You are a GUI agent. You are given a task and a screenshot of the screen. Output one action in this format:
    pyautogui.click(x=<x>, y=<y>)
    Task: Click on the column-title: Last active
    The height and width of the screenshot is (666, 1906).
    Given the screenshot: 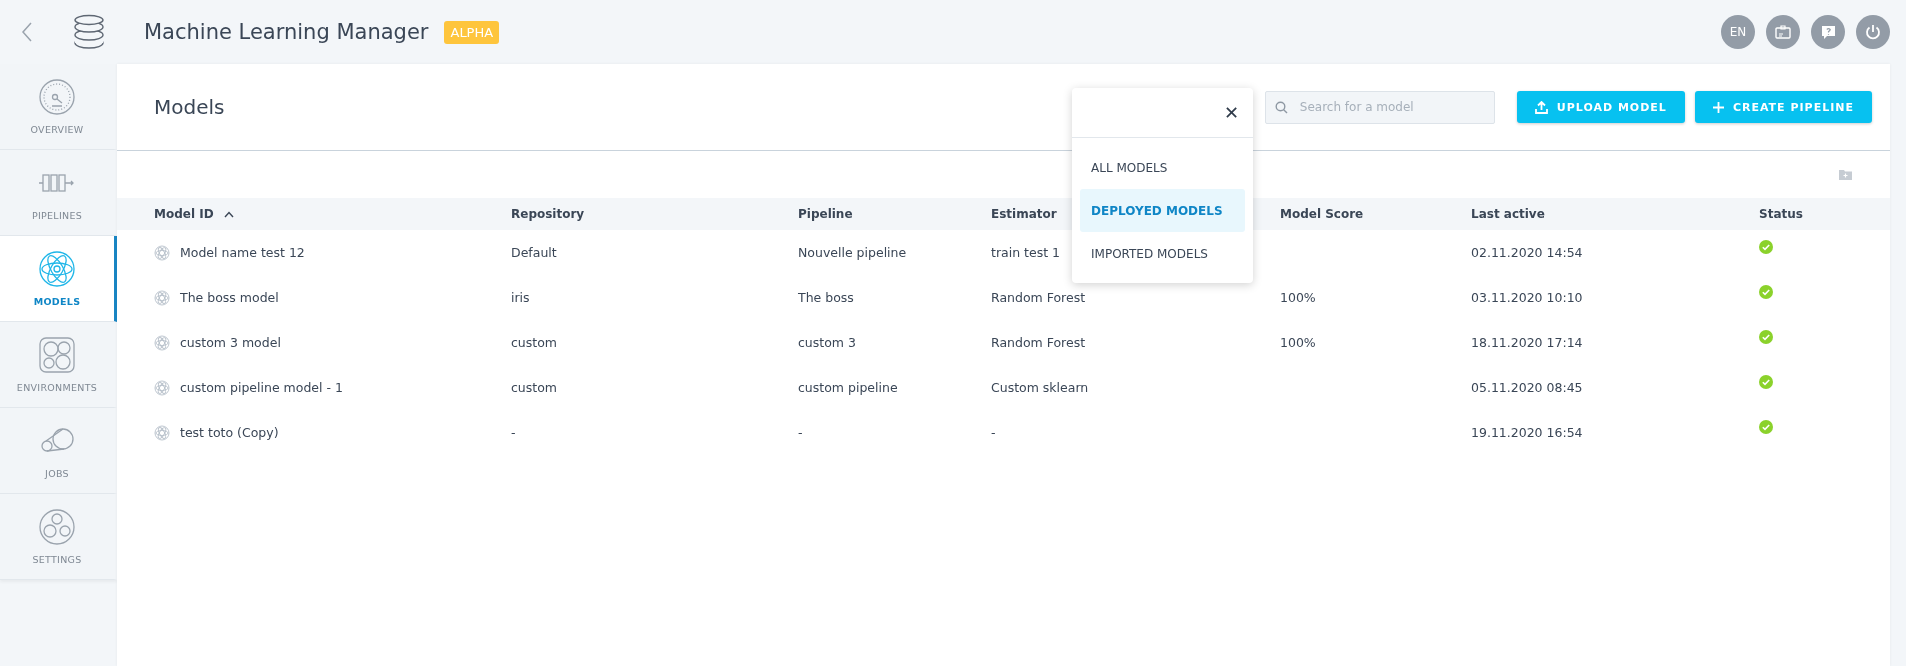 What is the action you would take?
    pyautogui.click(x=1508, y=214)
    